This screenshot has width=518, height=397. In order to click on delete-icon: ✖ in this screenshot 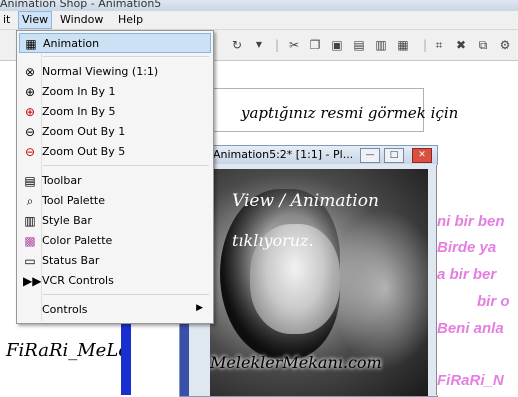, I will do `click(461, 45)`.